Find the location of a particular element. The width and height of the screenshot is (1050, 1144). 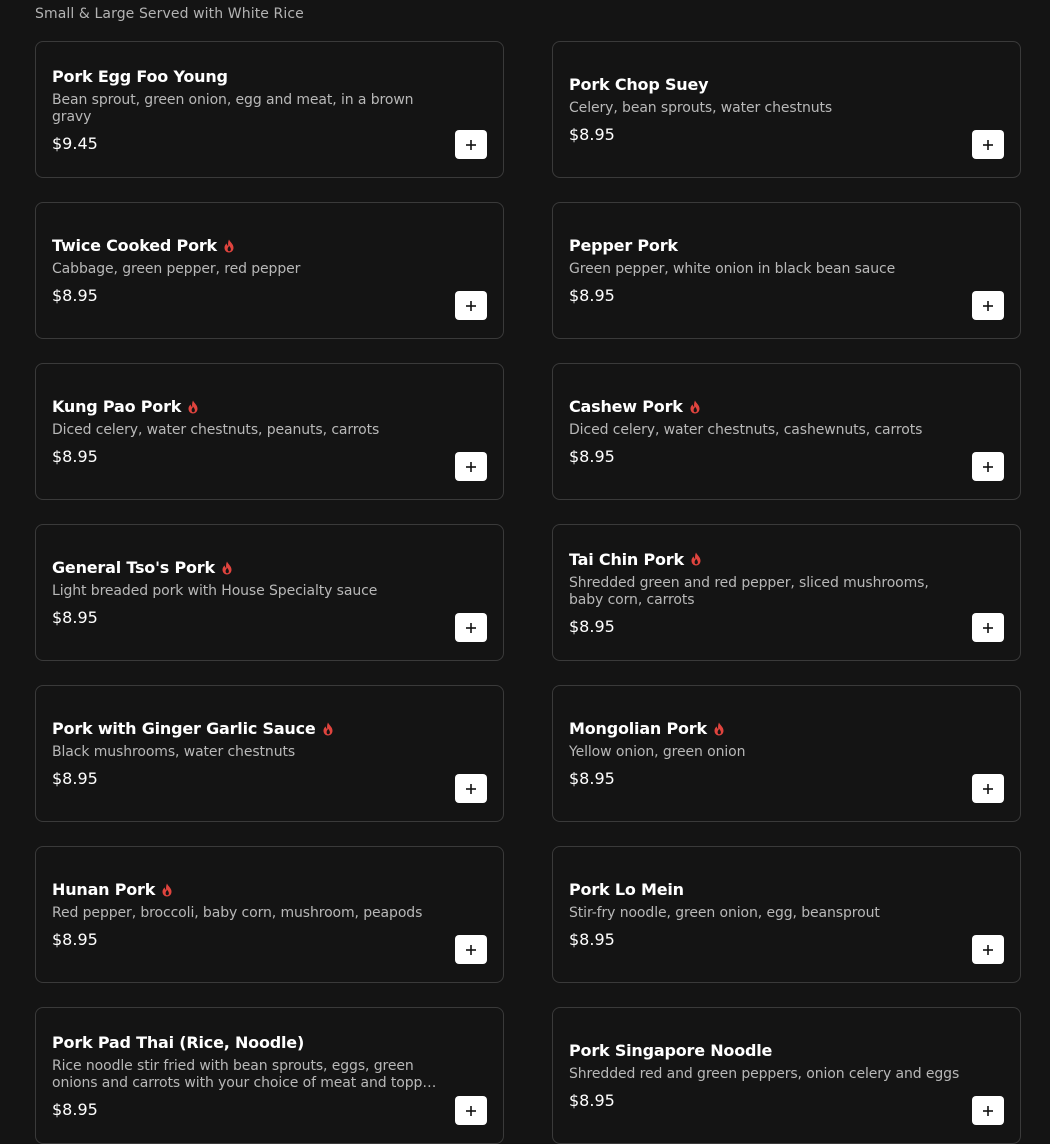

menu-item-title: Pork Pad Thai (Rice, Noodle) is located at coordinates (247, 1042).